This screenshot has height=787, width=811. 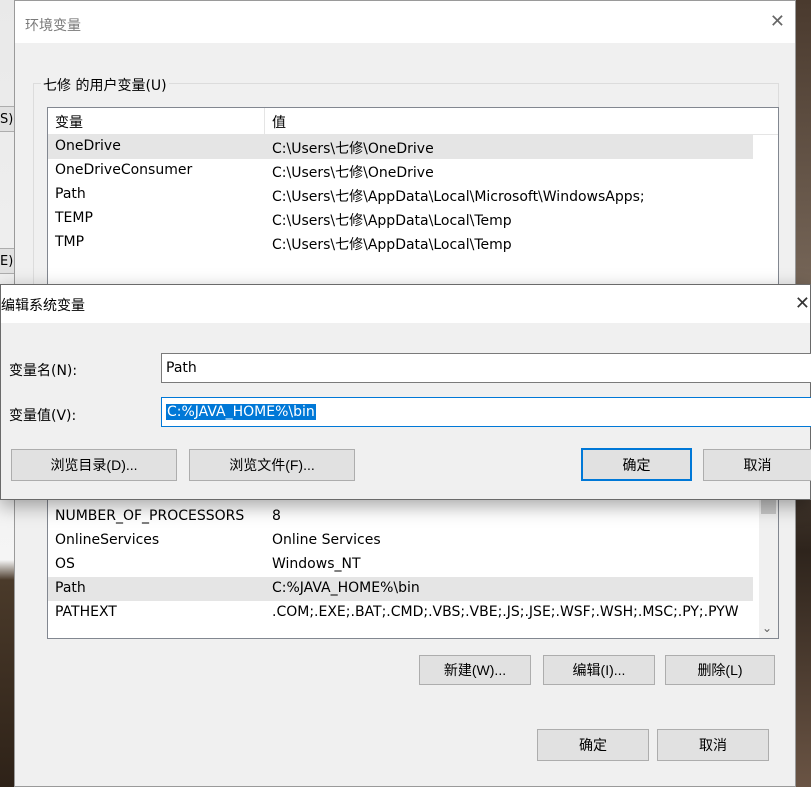 What do you see at coordinates (486, 368) in the screenshot?
I see `variable-name-input` at bounding box center [486, 368].